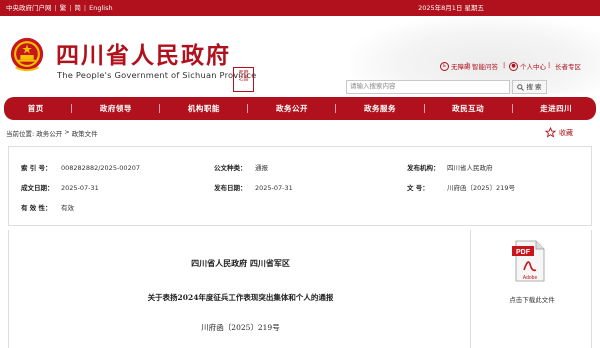 Image resolution: width=600 pixels, height=348 pixels. What do you see at coordinates (77, 8) in the screenshot?
I see `simplified-chinese-link: 简` at bounding box center [77, 8].